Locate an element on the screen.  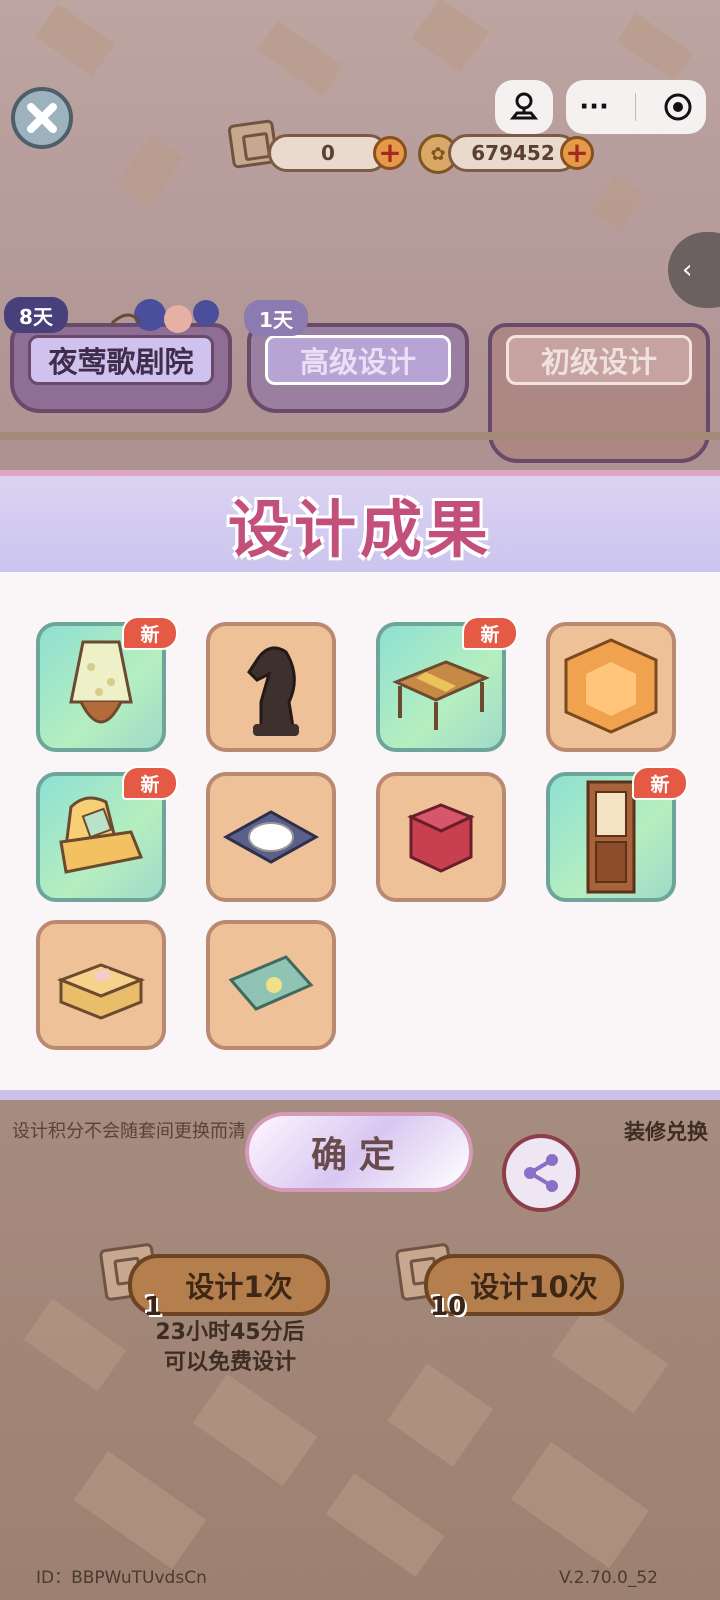
tab-label: 高级设计 is located at coordinates (358, 360).